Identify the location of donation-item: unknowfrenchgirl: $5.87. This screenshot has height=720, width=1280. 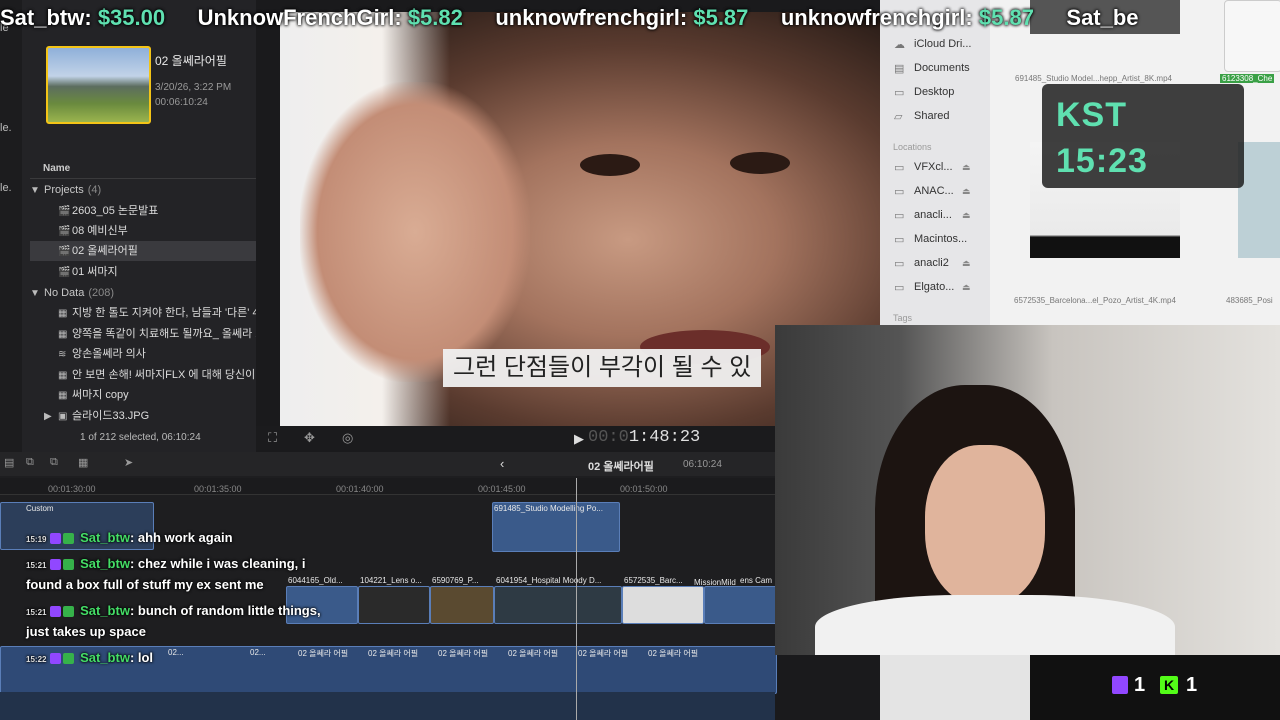
(907, 17).